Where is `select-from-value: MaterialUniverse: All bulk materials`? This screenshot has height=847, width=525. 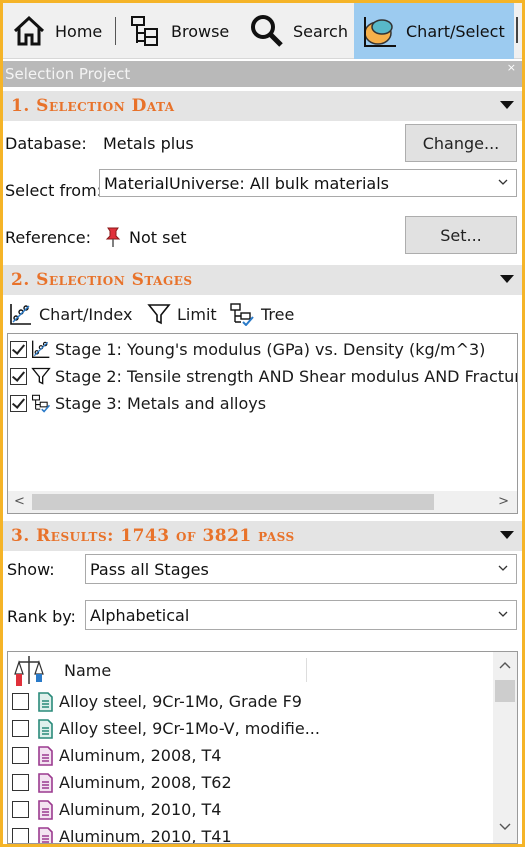 select-from-value: MaterialUniverse: All bulk materials is located at coordinates (246, 183).